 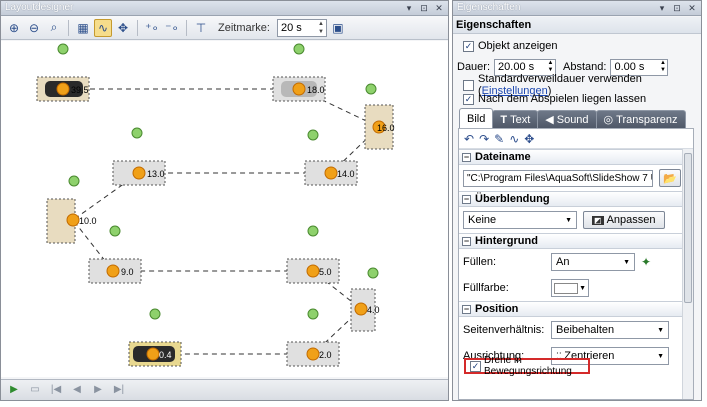 What do you see at coordinates (83, 28) in the screenshot?
I see `grid-icon: ▦` at bounding box center [83, 28].